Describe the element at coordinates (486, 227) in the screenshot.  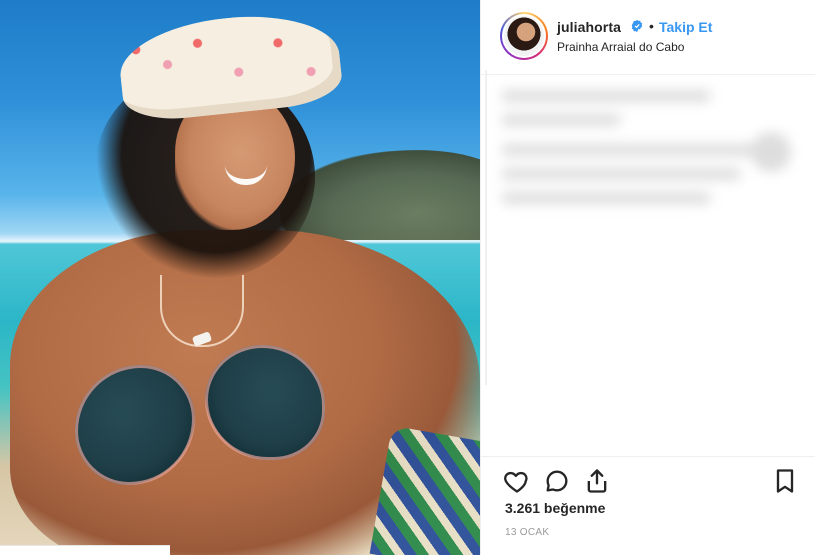
I see `panel-scroll-track` at that location.